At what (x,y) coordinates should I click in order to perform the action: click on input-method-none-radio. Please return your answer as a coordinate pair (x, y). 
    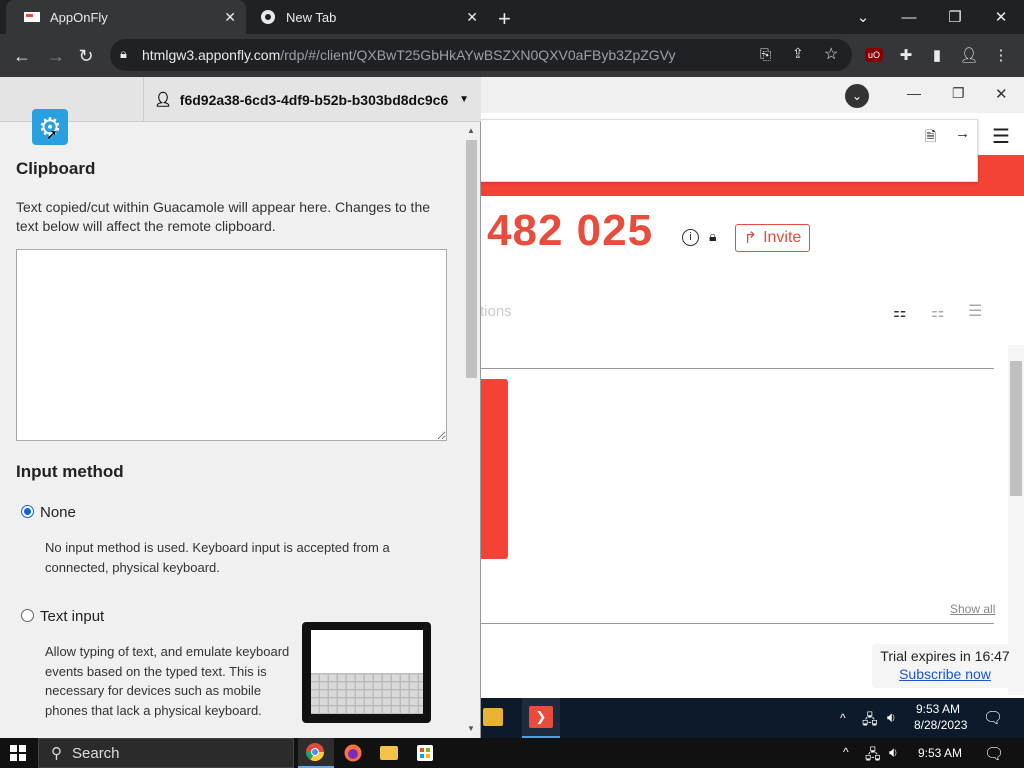
    Looking at the image, I should click on (27, 511).